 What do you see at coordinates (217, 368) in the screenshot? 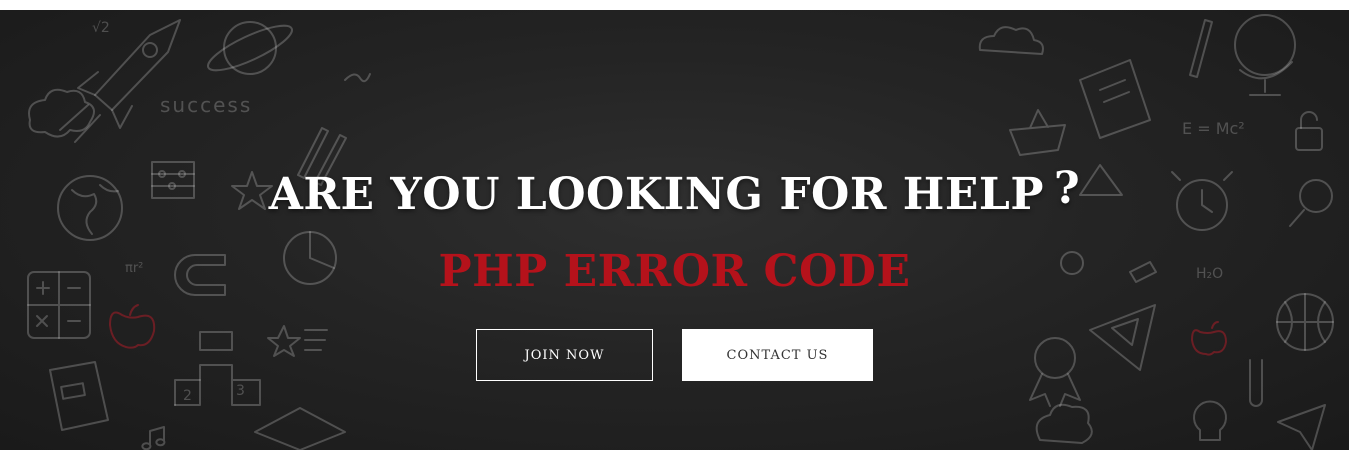
I see `podium-icon: 2 3` at bounding box center [217, 368].